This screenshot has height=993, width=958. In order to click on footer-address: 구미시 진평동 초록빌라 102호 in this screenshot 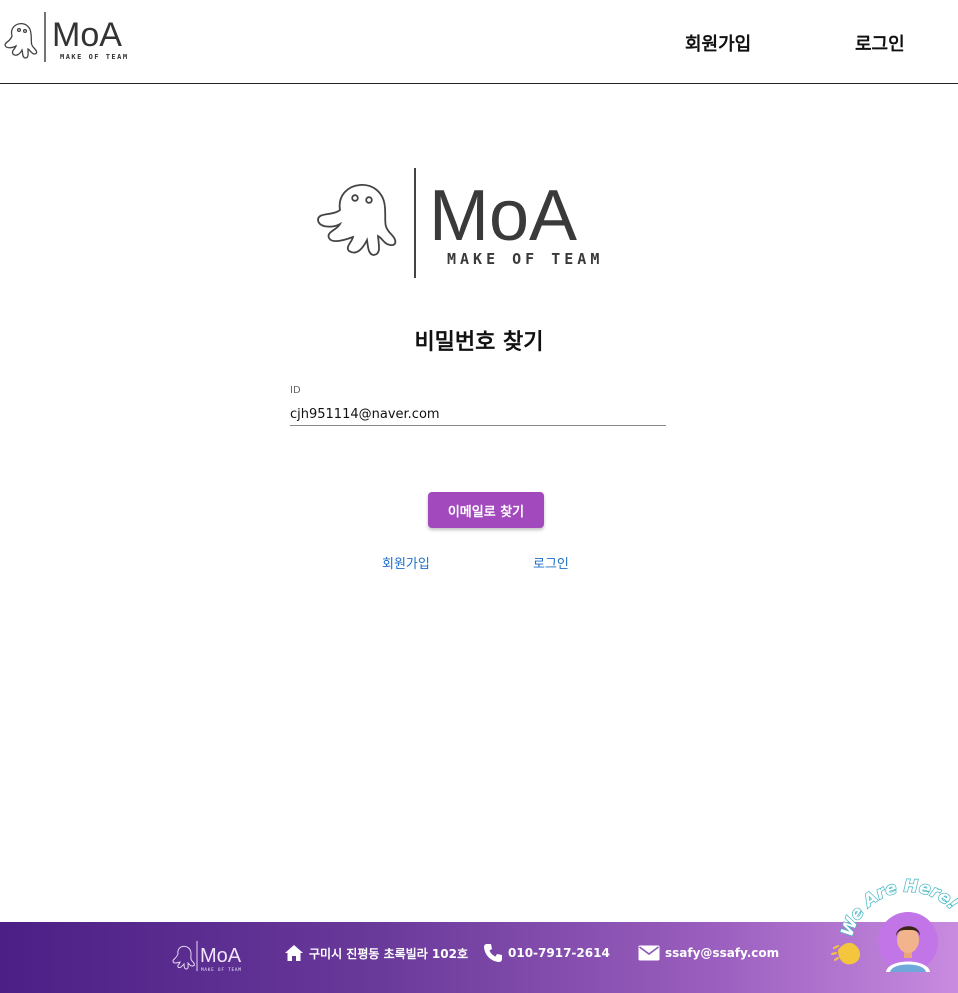, I will do `click(376, 953)`.